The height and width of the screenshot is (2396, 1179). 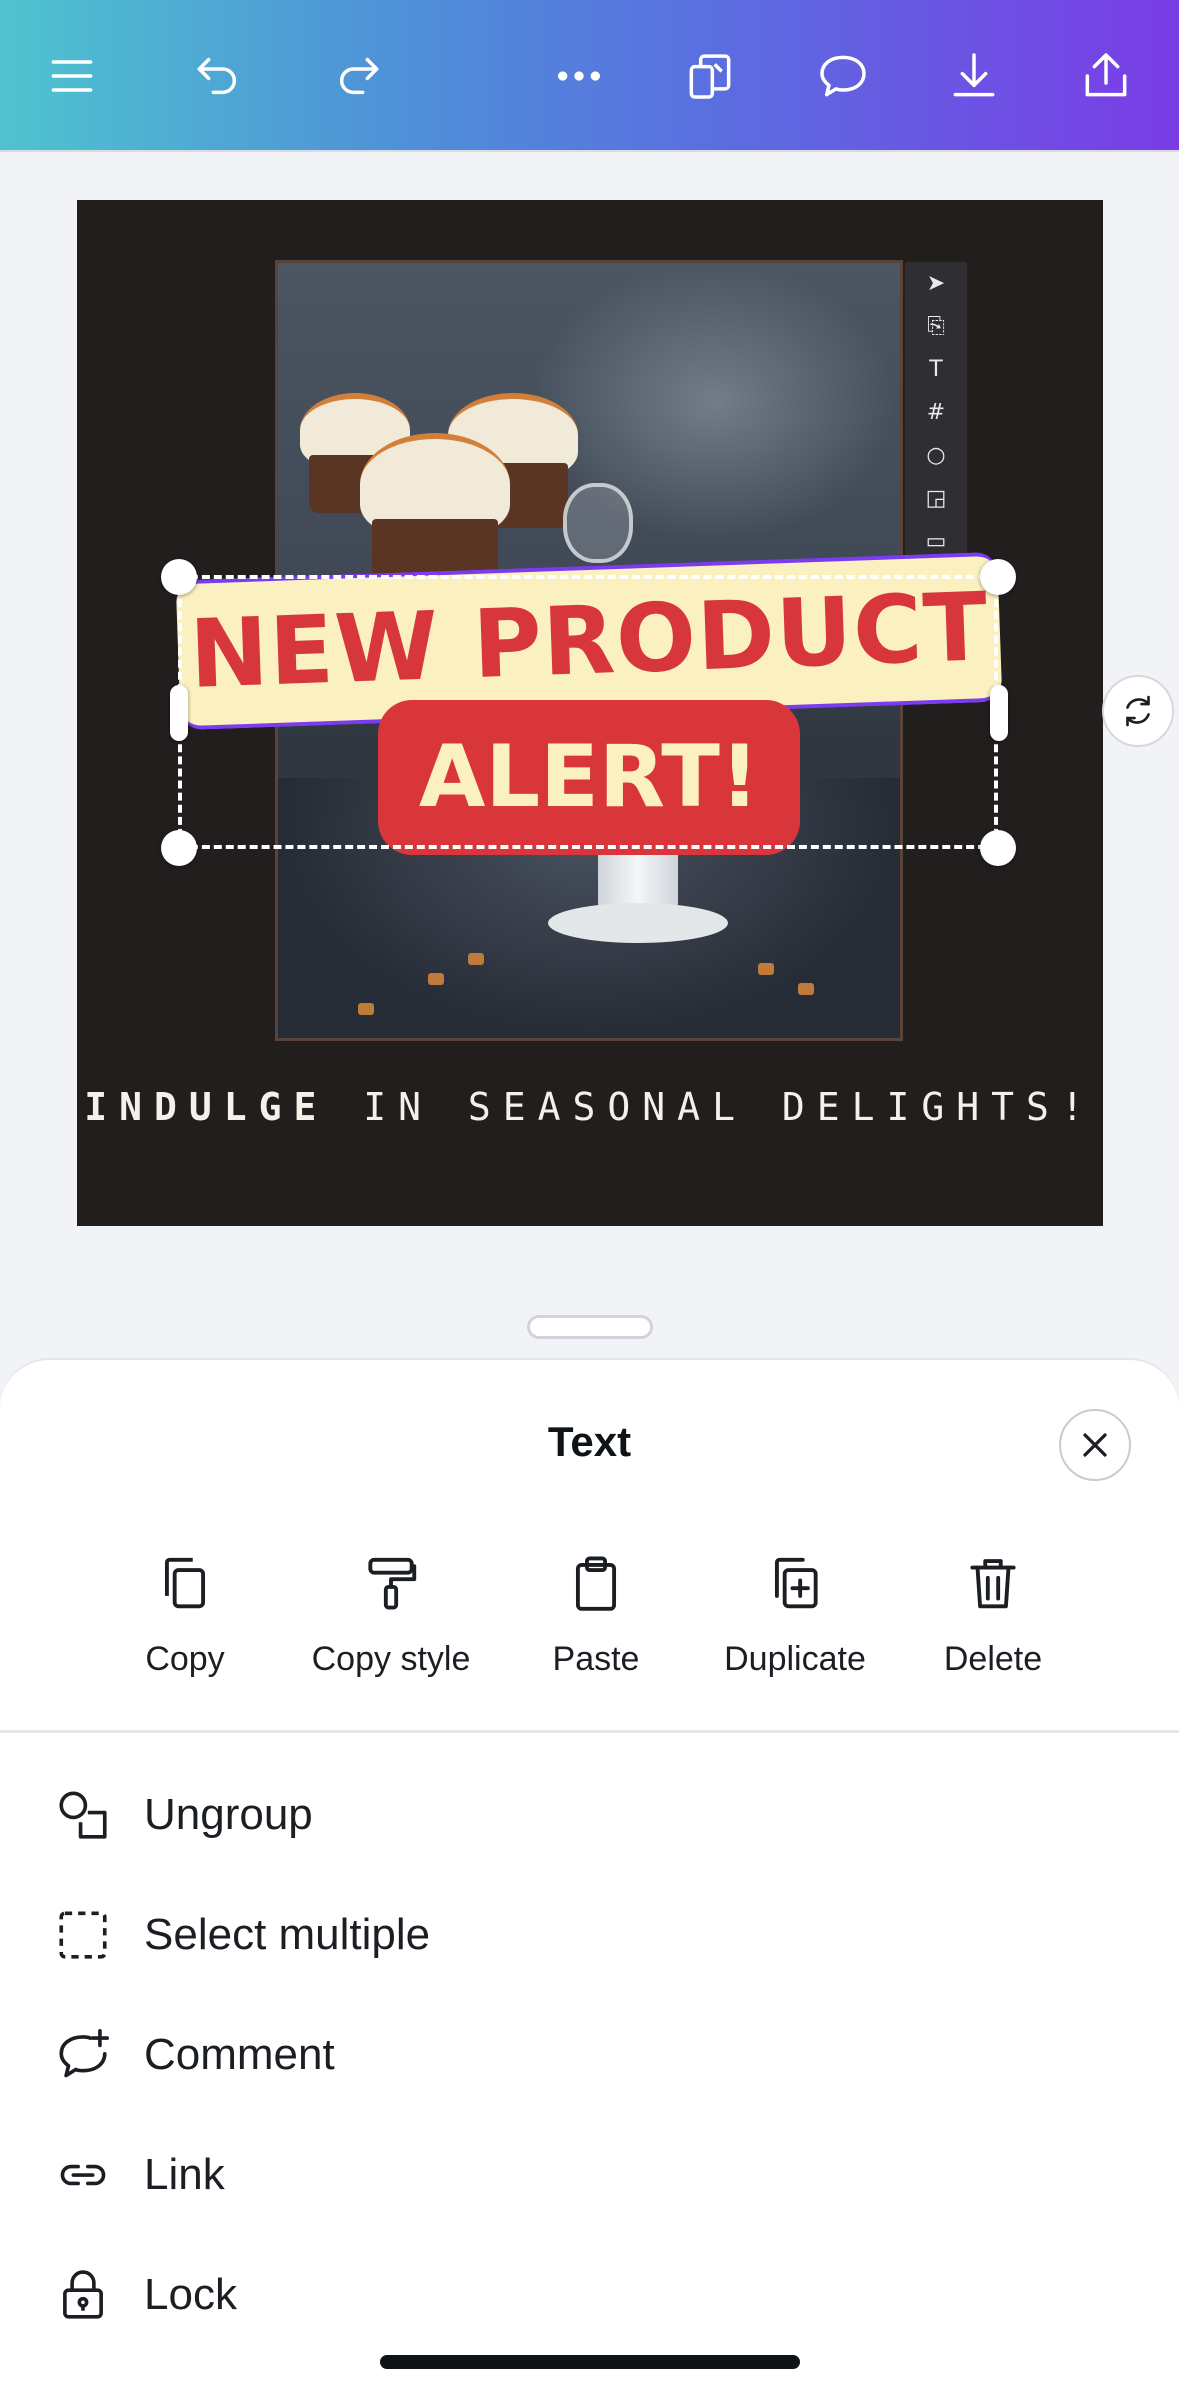 What do you see at coordinates (391, 1615) in the screenshot?
I see `copy-style-button: Copy style` at bounding box center [391, 1615].